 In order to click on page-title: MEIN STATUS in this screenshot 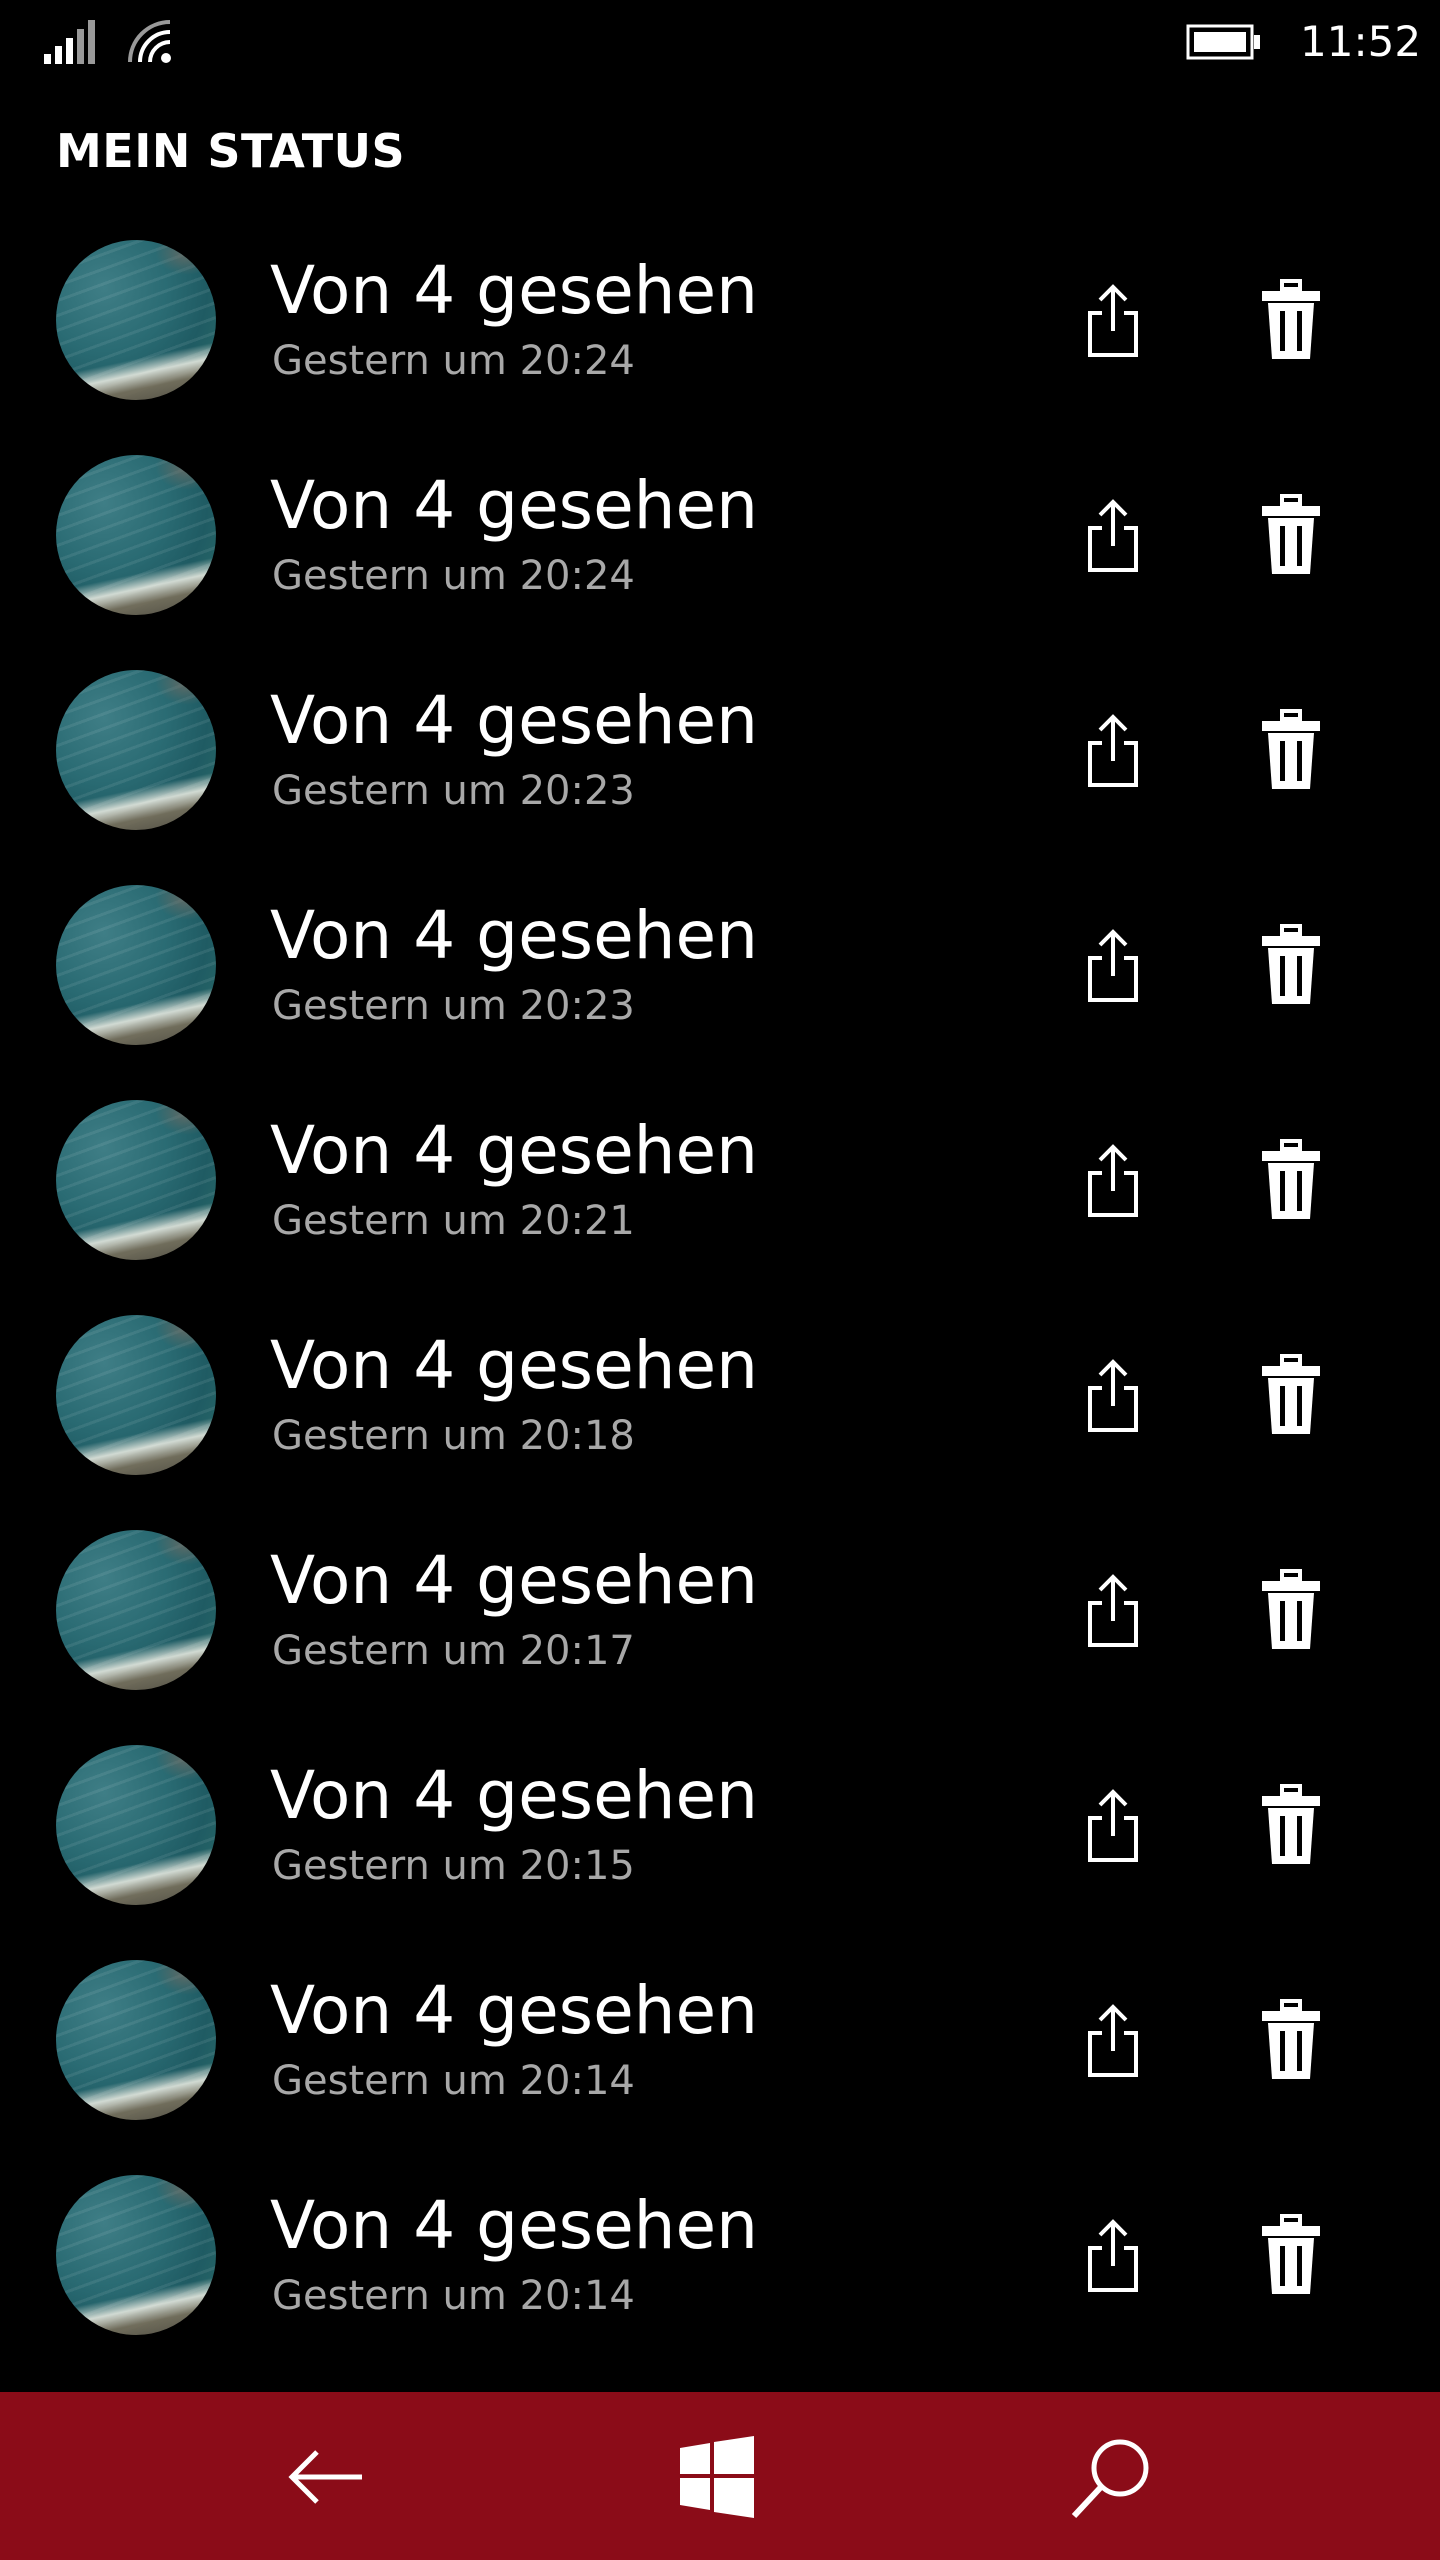, I will do `click(231, 151)`.